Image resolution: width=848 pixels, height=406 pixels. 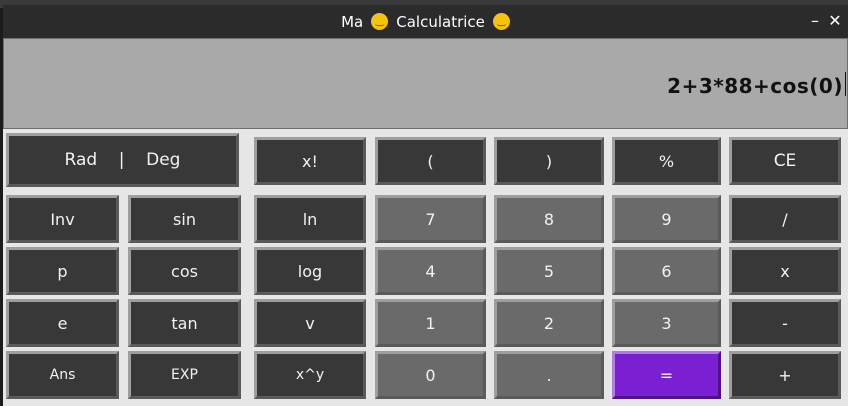 What do you see at coordinates (549, 271) in the screenshot?
I see `digit-5-button: 5` at bounding box center [549, 271].